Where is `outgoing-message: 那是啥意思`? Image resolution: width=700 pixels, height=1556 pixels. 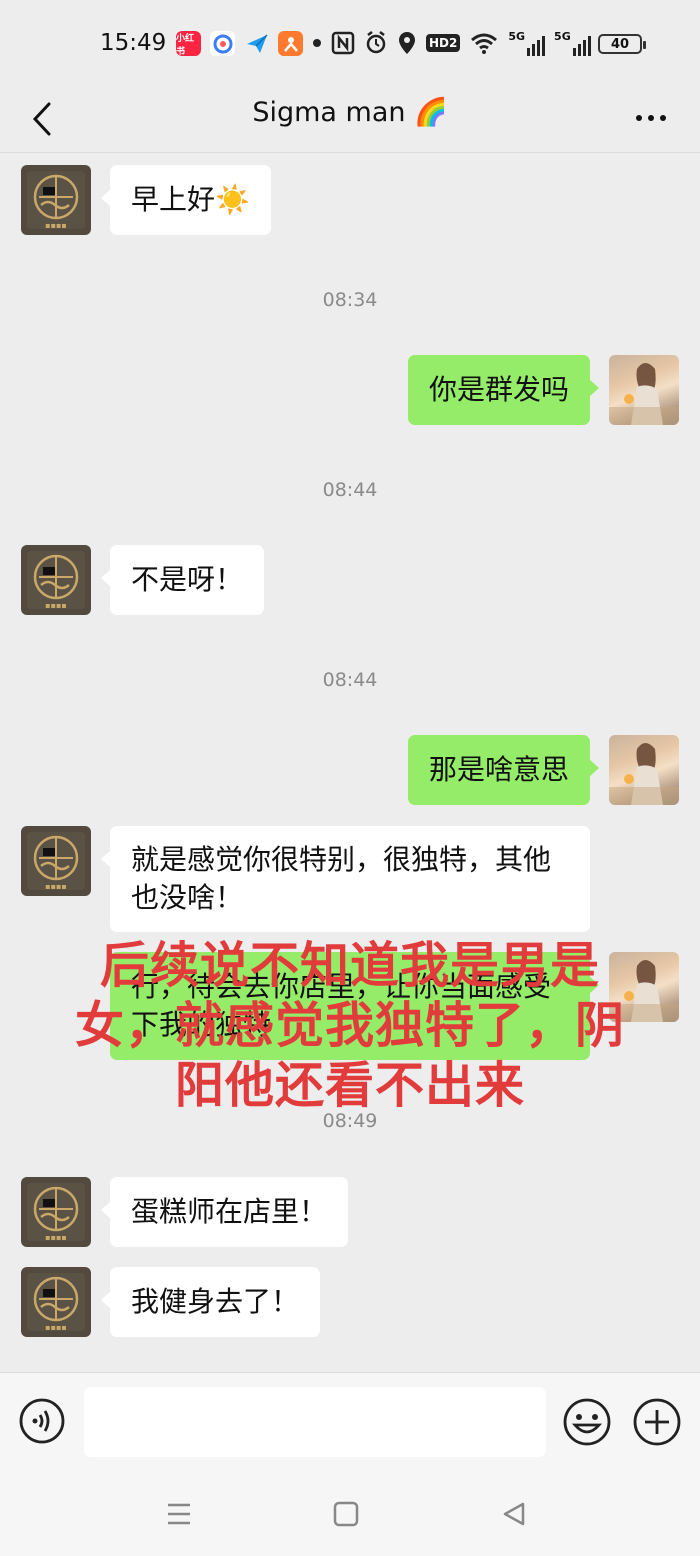 outgoing-message: 那是啥意思 is located at coordinates (503, 770).